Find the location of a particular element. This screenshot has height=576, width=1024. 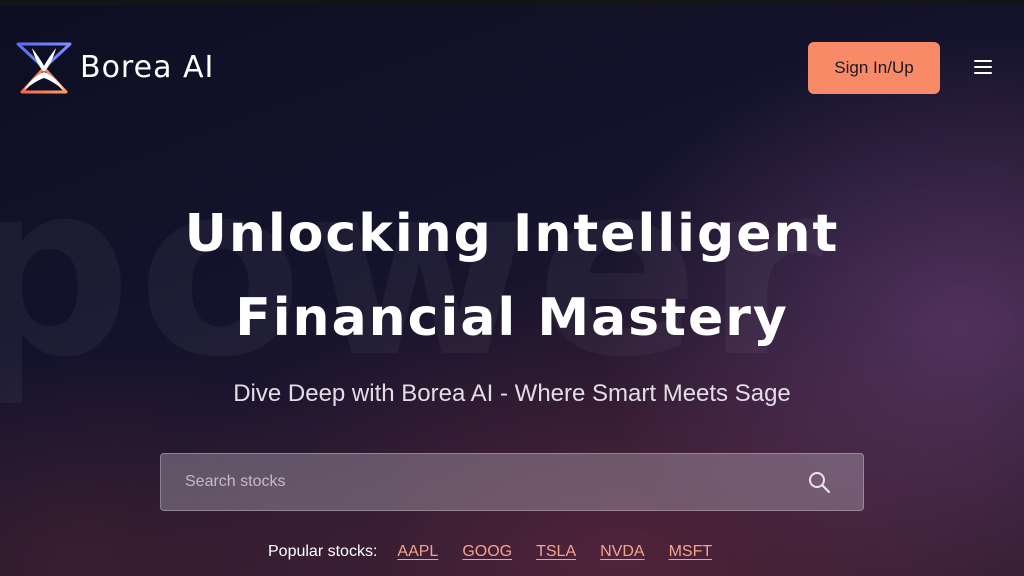

stock-link-tsla: TSLA is located at coordinates (556, 552).